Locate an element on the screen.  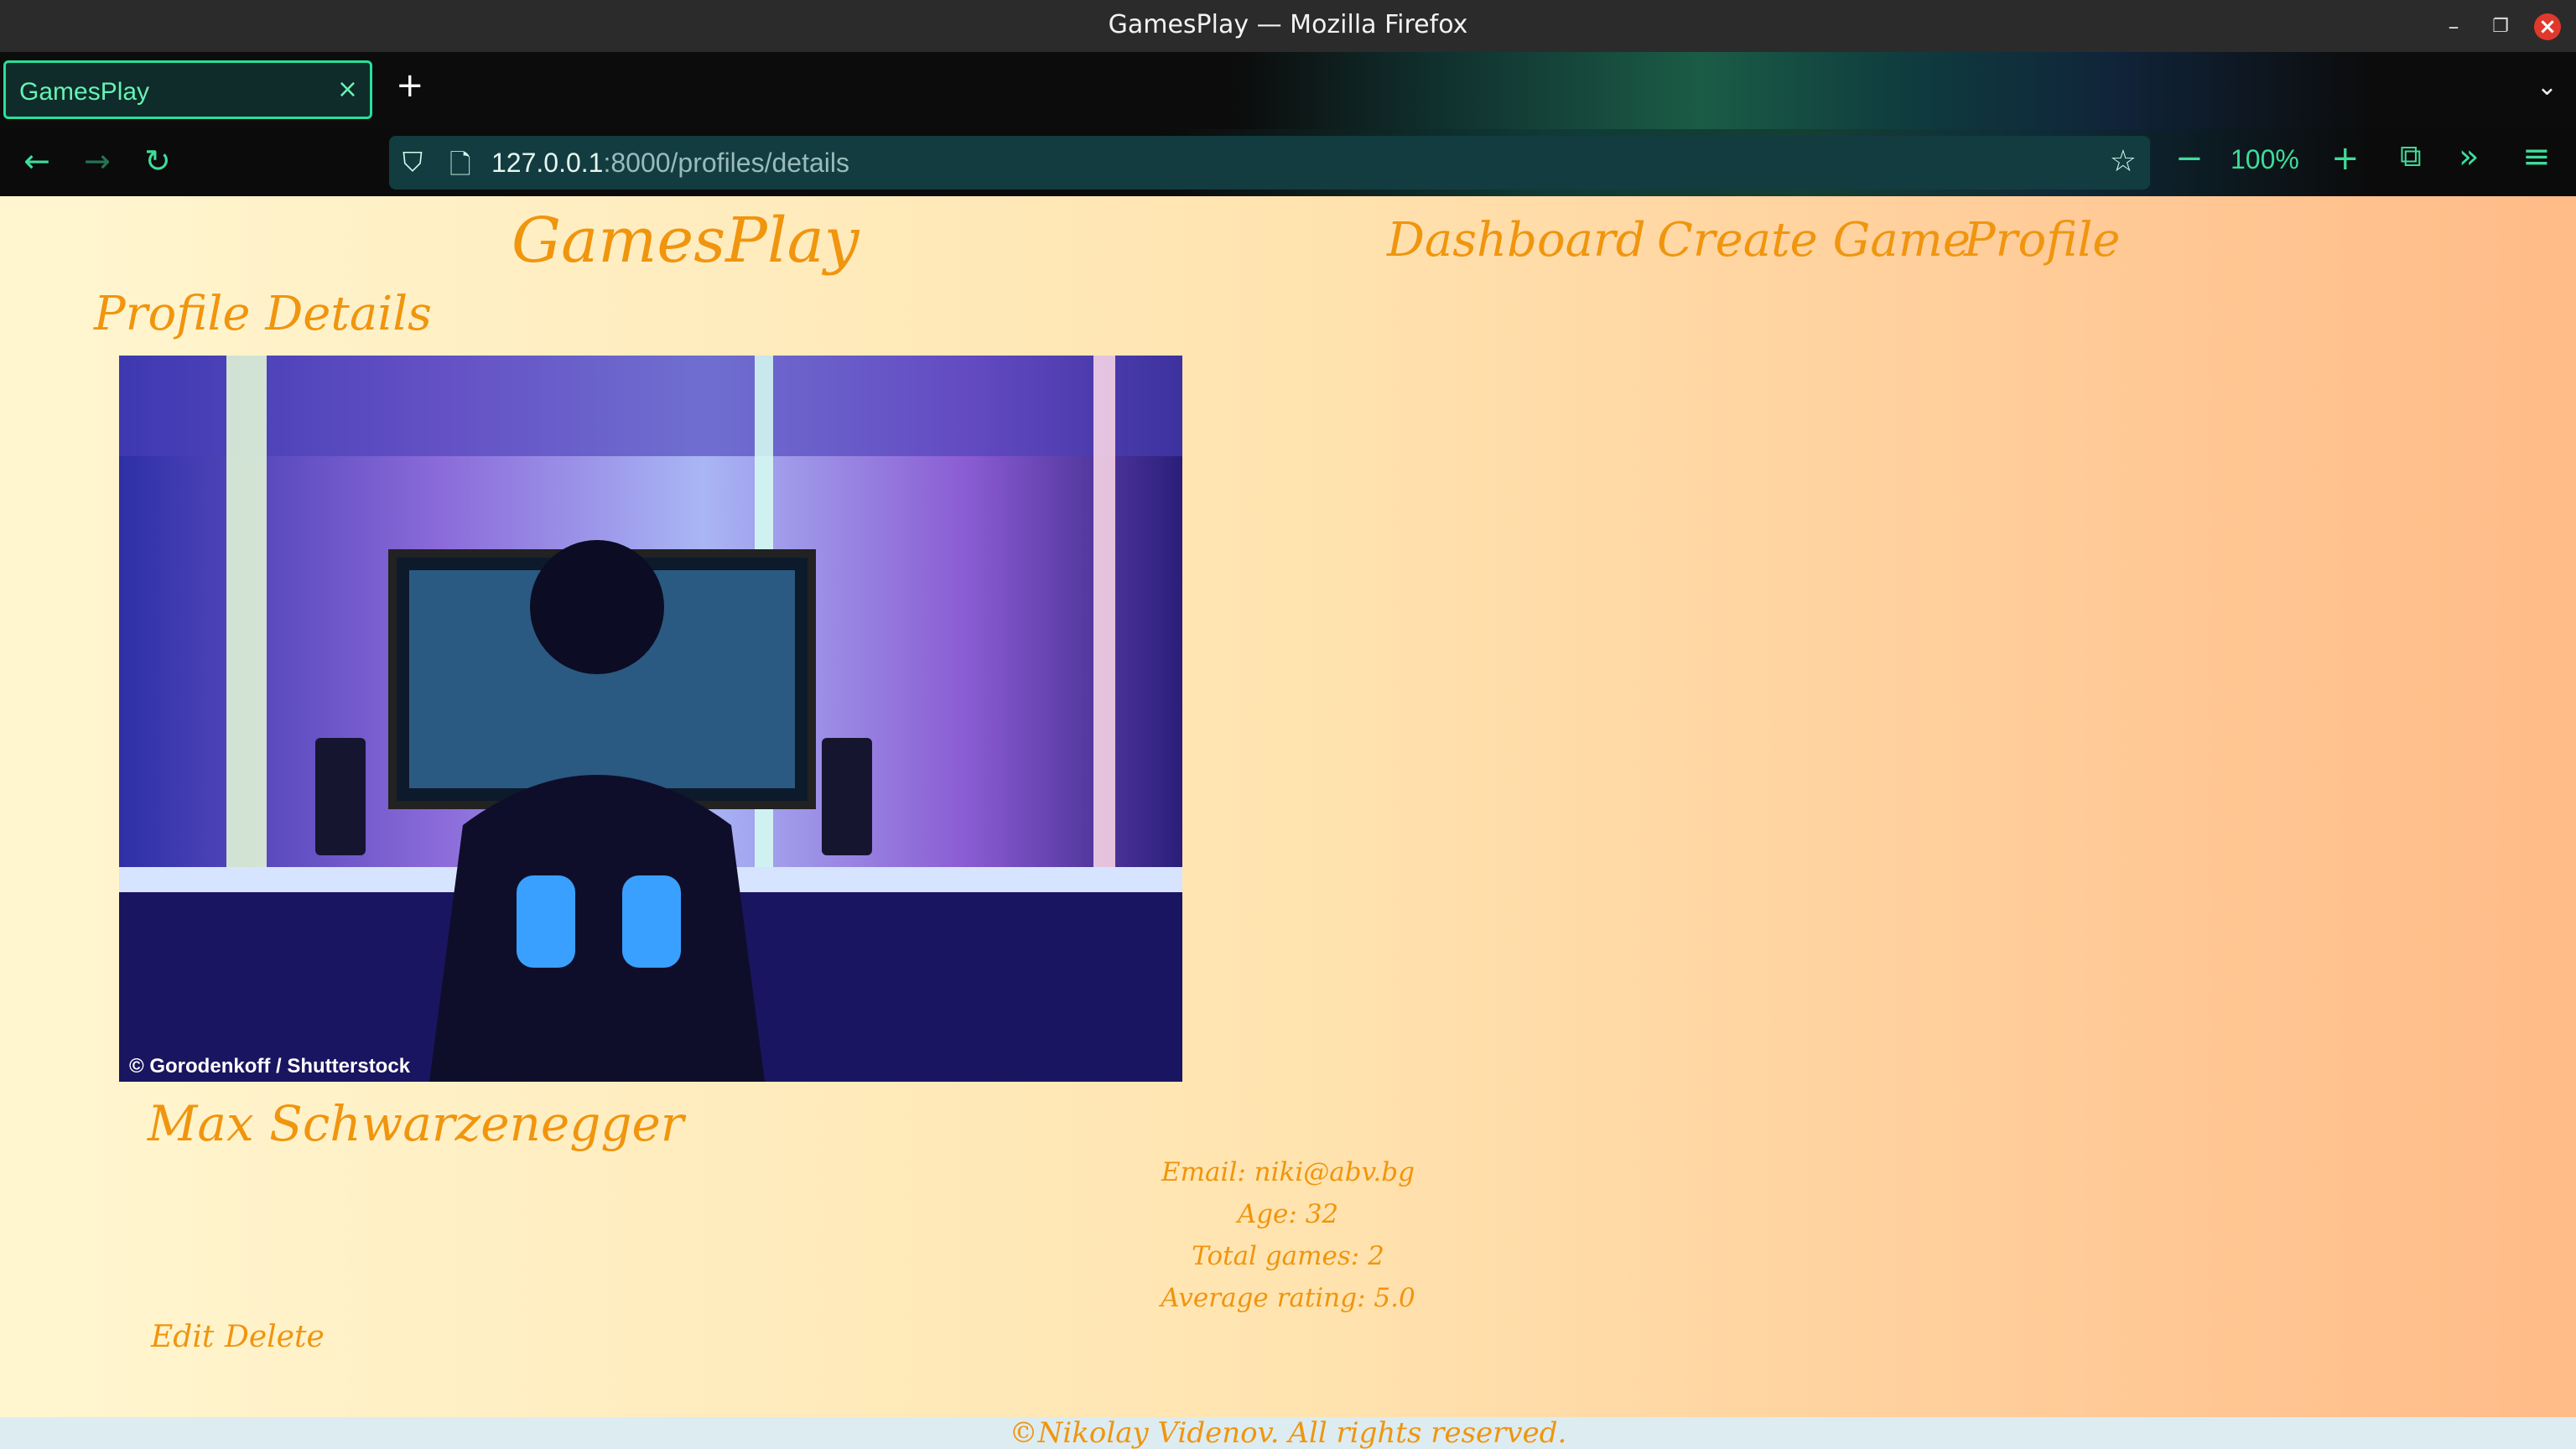
profile-total-games: Total games: 2 is located at coordinates (1288, 1256).